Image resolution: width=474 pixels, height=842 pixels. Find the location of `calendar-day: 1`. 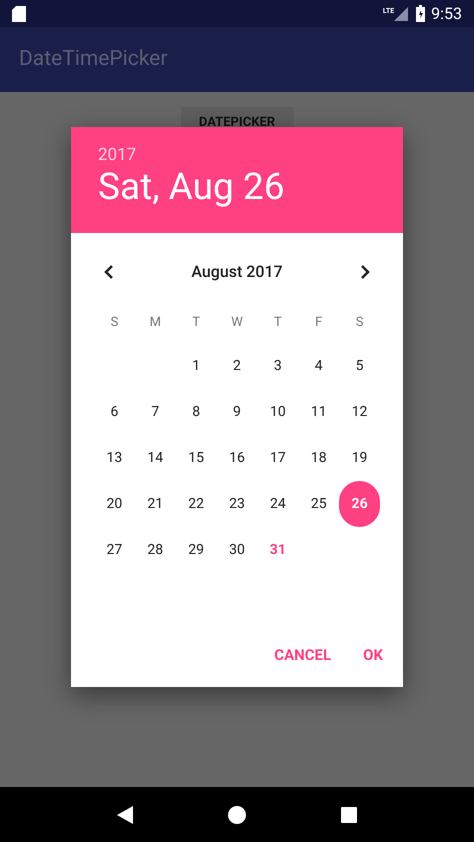

calendar-day: 1 is located at coordinates (196, 366).